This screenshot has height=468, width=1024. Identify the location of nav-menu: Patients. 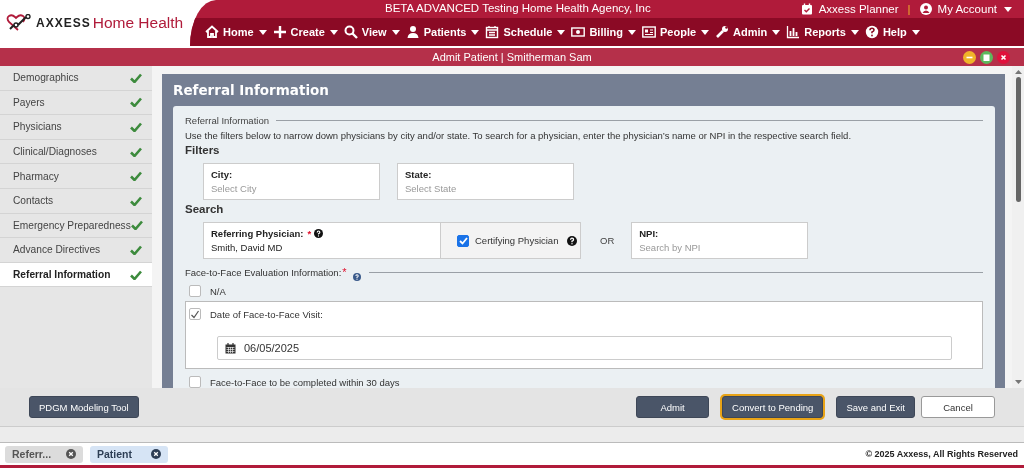
(442, 32).